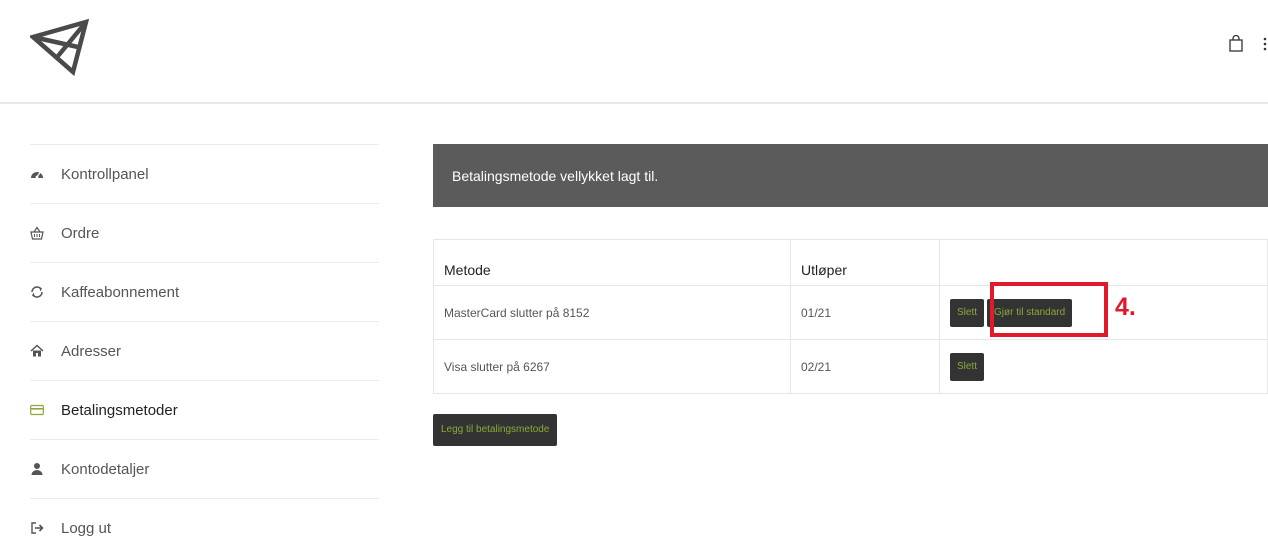 The width and height of the screenshot is (1268, 550). I want to click on home-icon, so click(37, 351).